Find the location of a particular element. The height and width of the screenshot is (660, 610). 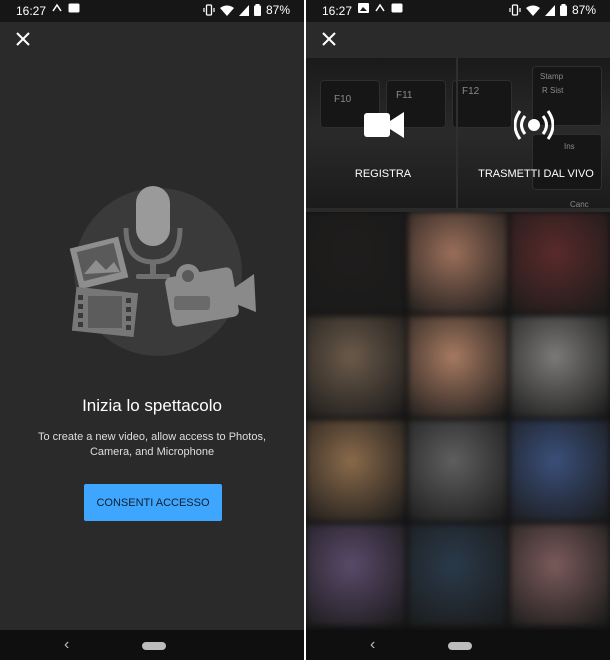

key-label: Ins is located at coordinates (569, 146).